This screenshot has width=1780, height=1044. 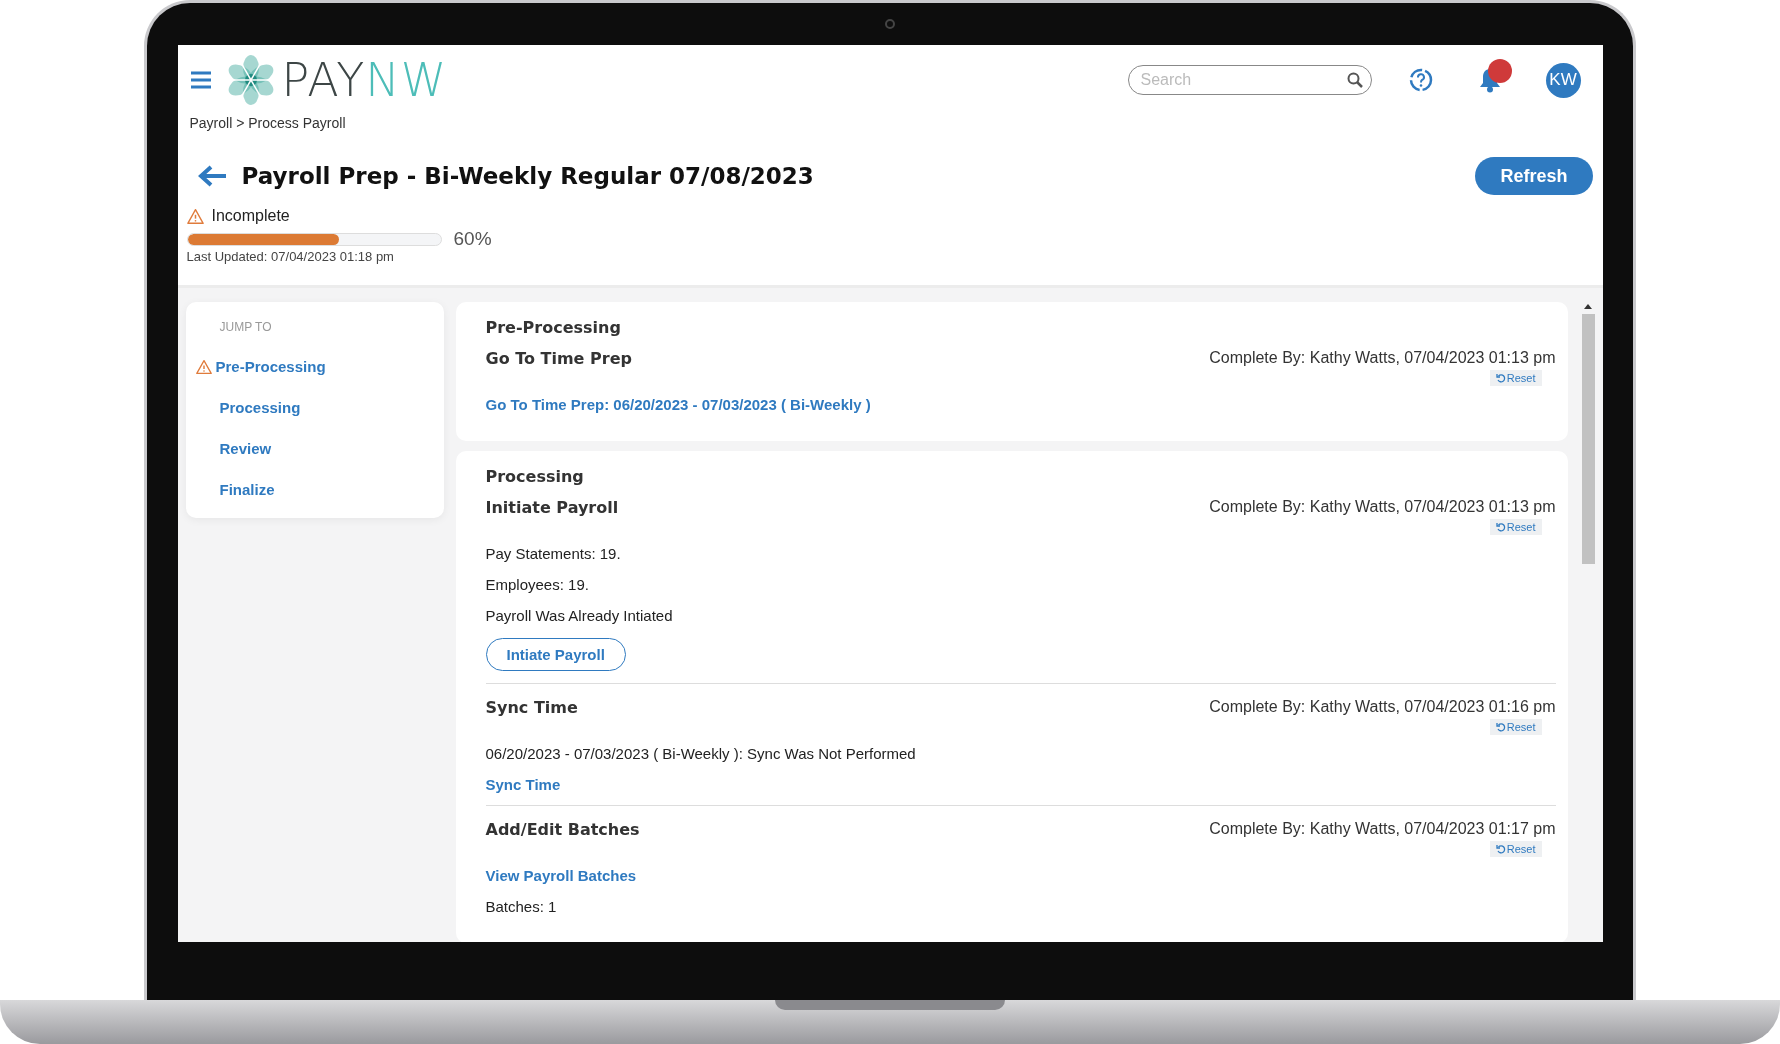 I want to click on progress-percent: 60%, so click(x=472, y=239).